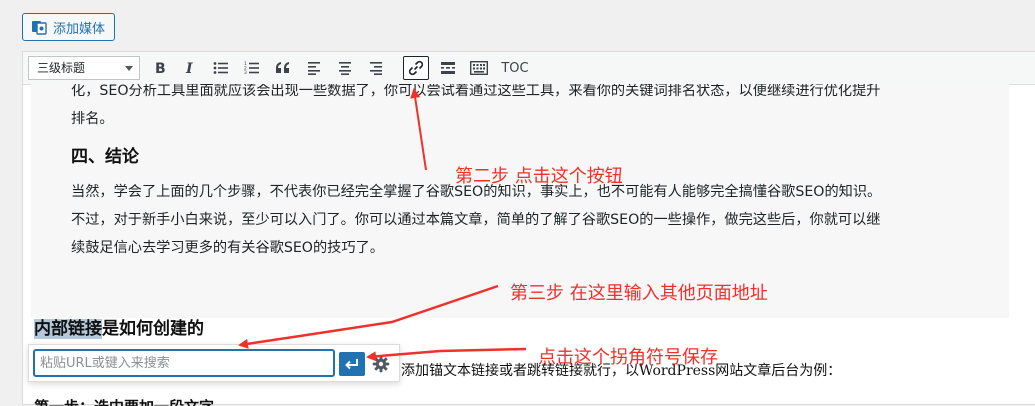 This screenshot has width=1035, height=406. I want to click on format-select: 三级标题, so click(84, 68).